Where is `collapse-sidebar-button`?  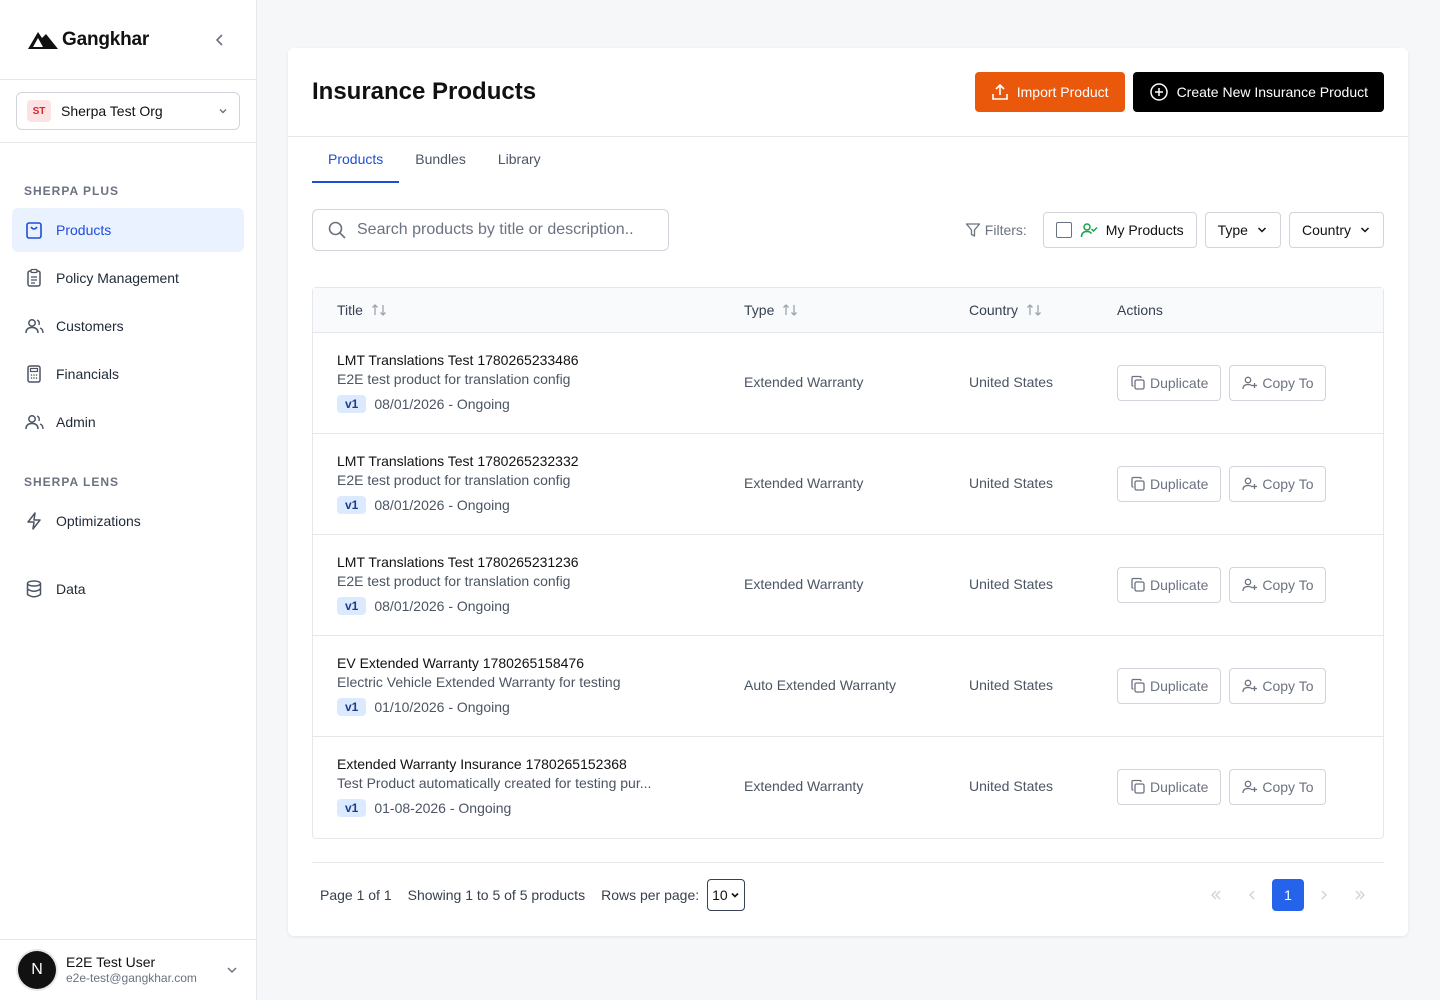 collapse-sidebar-button is located at coordinates (220, 40).